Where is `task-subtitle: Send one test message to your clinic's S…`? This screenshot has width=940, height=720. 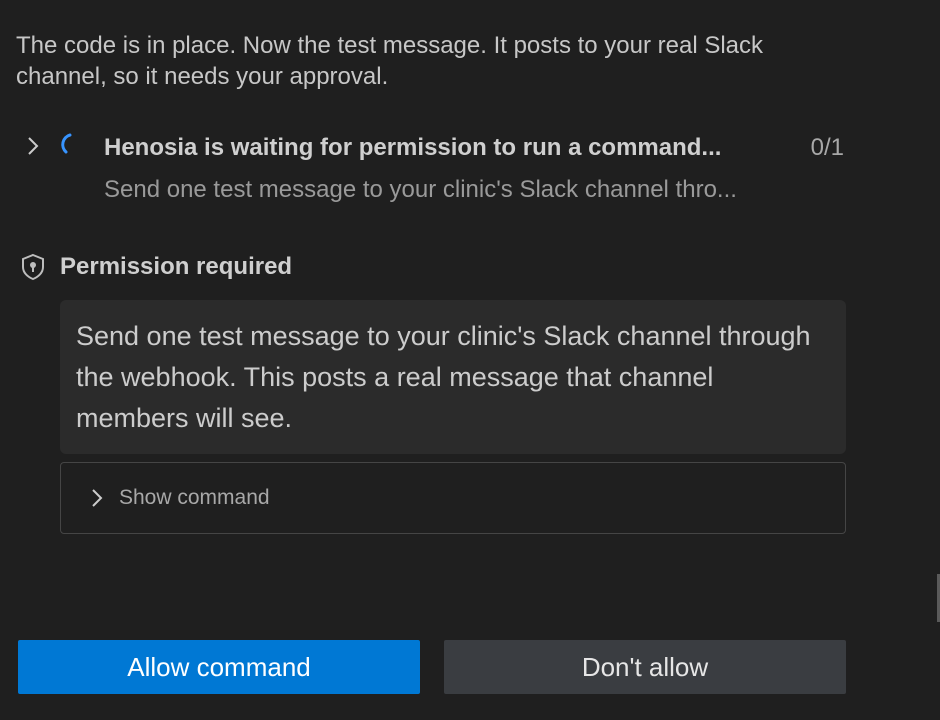 task-subtitle: Send one test message to your clinic's S… is located at coordinates (420, 189).